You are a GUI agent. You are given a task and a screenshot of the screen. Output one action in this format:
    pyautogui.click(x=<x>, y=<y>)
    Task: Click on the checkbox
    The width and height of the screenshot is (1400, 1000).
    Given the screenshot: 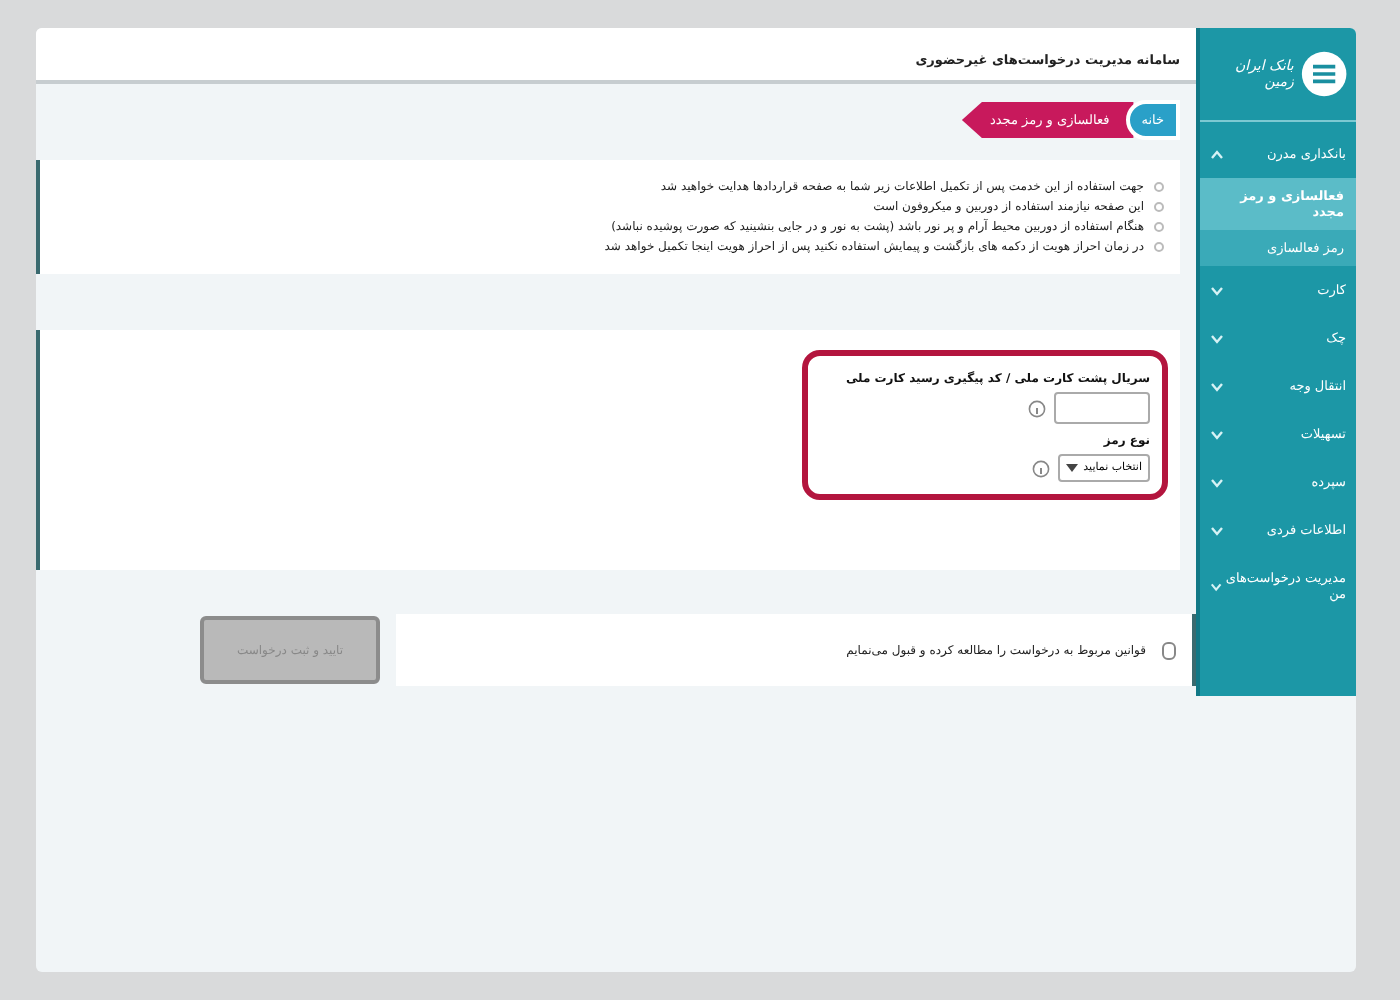 What is the action you would take?
    pyautogui.click(x=1169, y=650)
    